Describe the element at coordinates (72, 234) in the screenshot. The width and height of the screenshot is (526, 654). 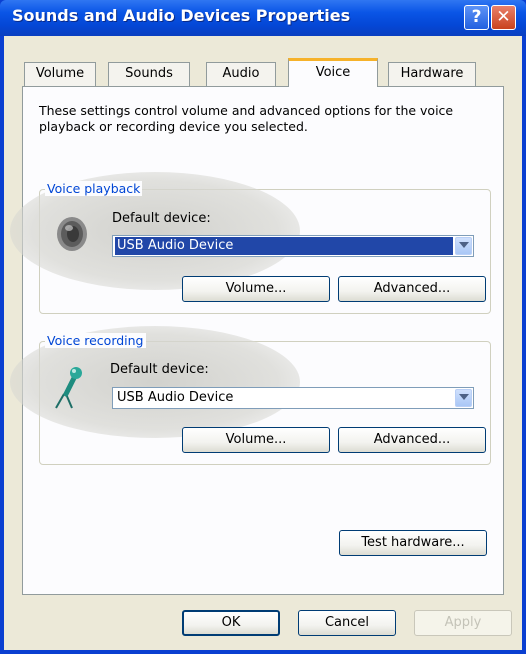
I see `speaker-icon` at that location.